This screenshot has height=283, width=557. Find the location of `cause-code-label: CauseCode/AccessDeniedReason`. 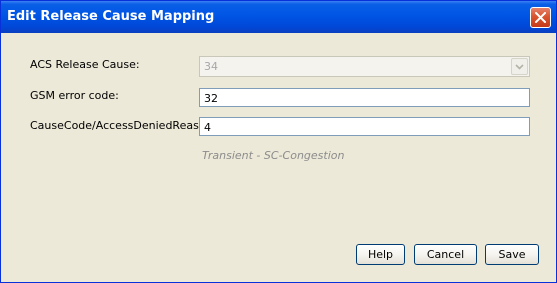

cause-code-label: CauseCode/AccessDeniedReason is located at coordinates (121, 125).